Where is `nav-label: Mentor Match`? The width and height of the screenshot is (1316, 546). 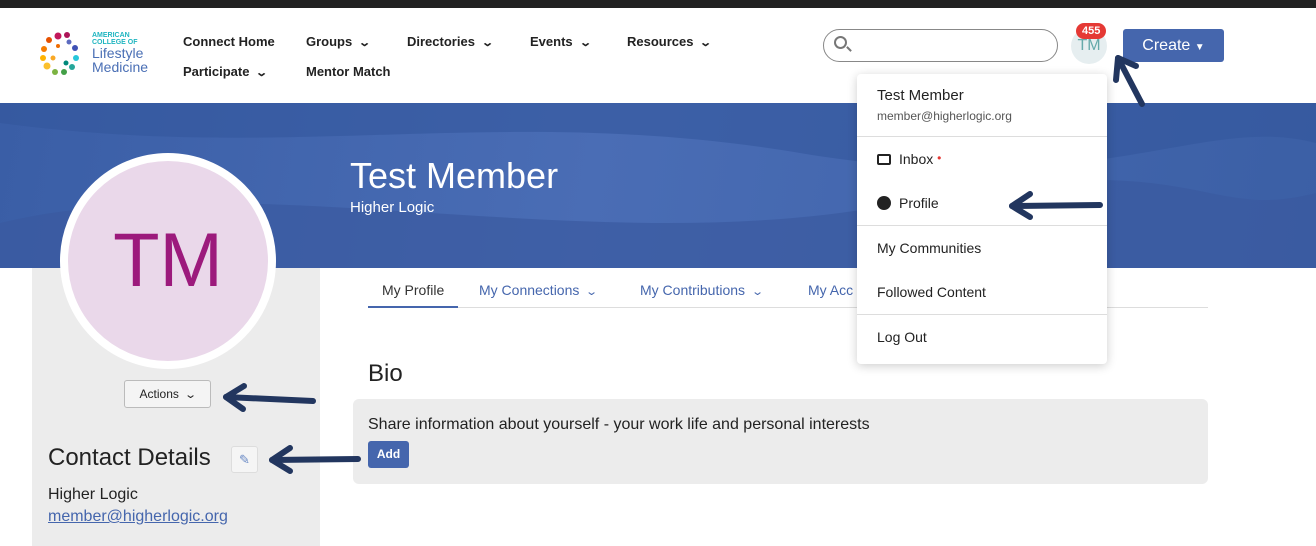
nav-label: Mentor Match is located at coordinates (348, 71).